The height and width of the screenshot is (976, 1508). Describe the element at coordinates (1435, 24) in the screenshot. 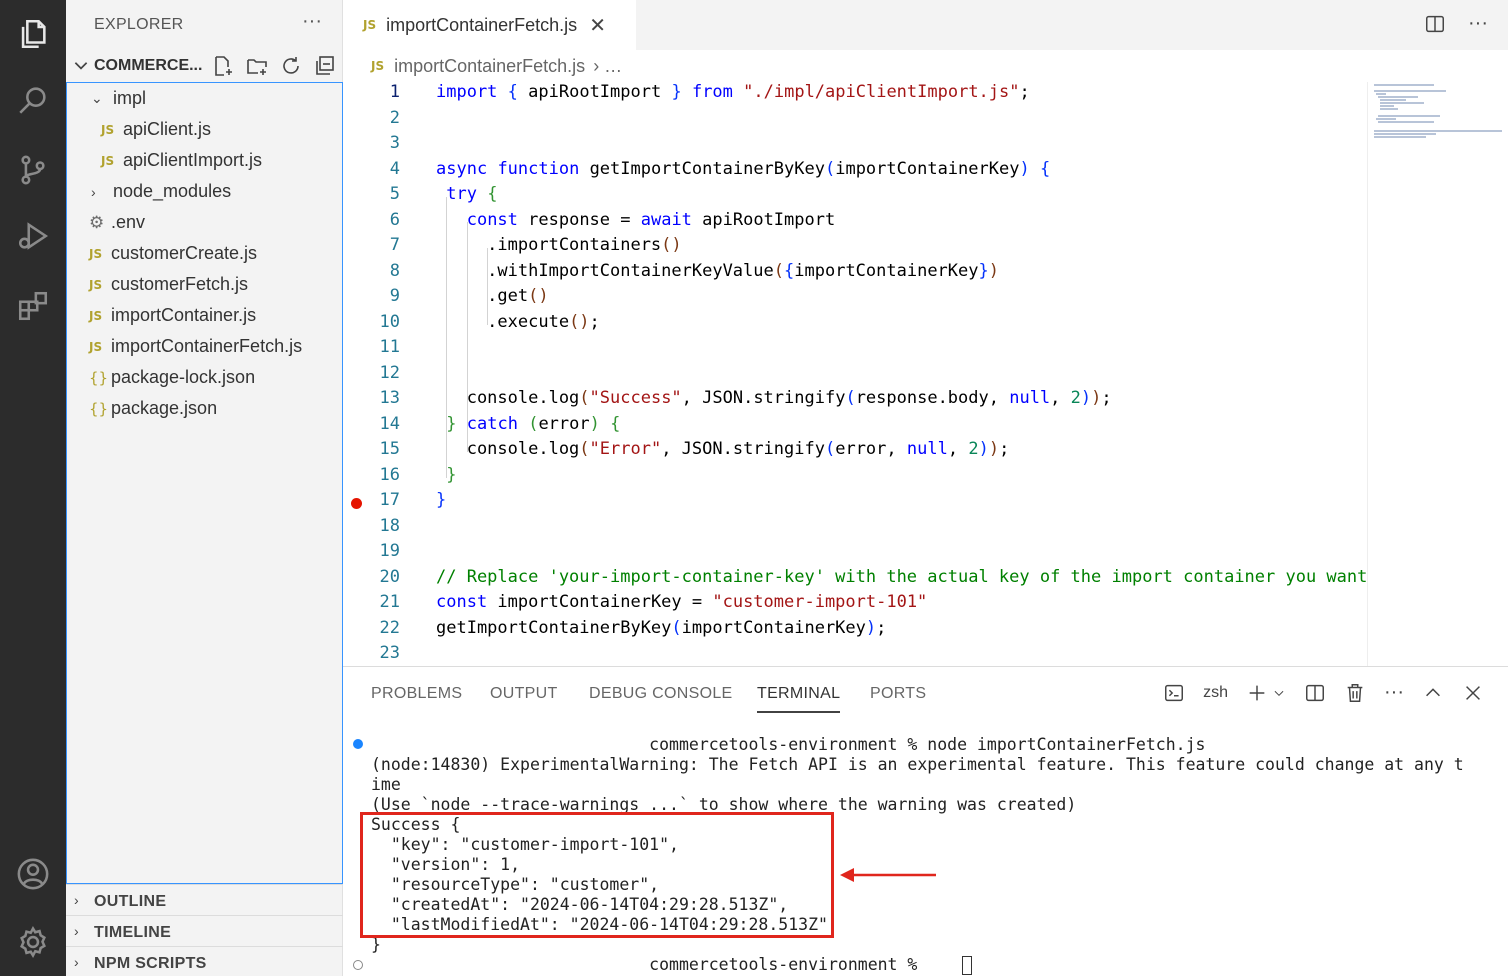

I see `split-editor-icon` at that location.